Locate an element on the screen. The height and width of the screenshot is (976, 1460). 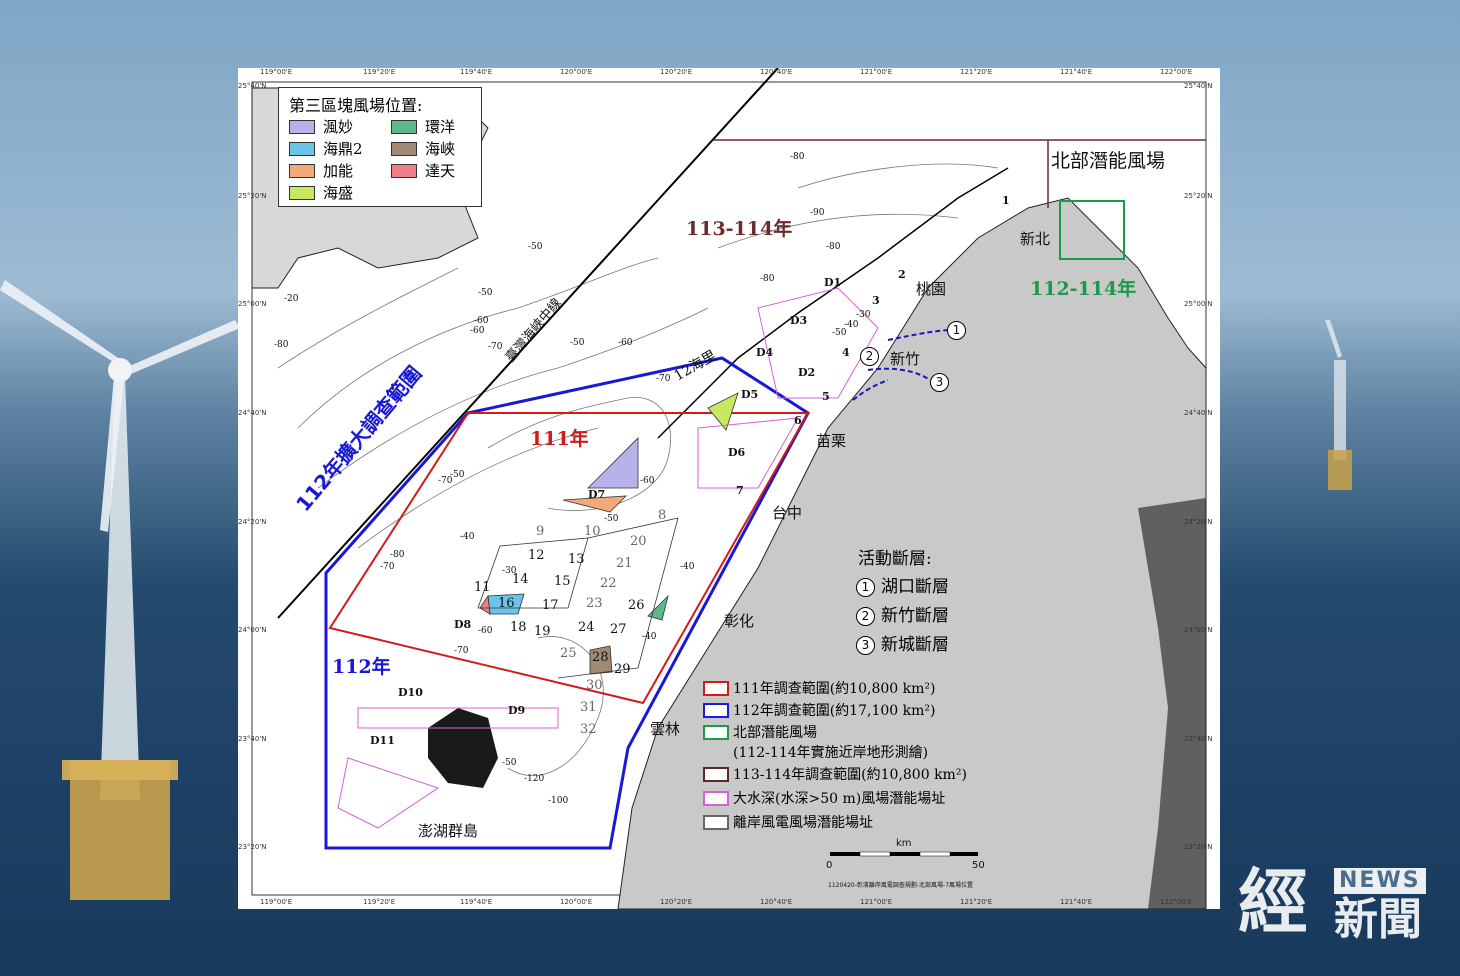
udn-news-logo: 經 NEWS 新聞 is located at coordinates (1338, 907).